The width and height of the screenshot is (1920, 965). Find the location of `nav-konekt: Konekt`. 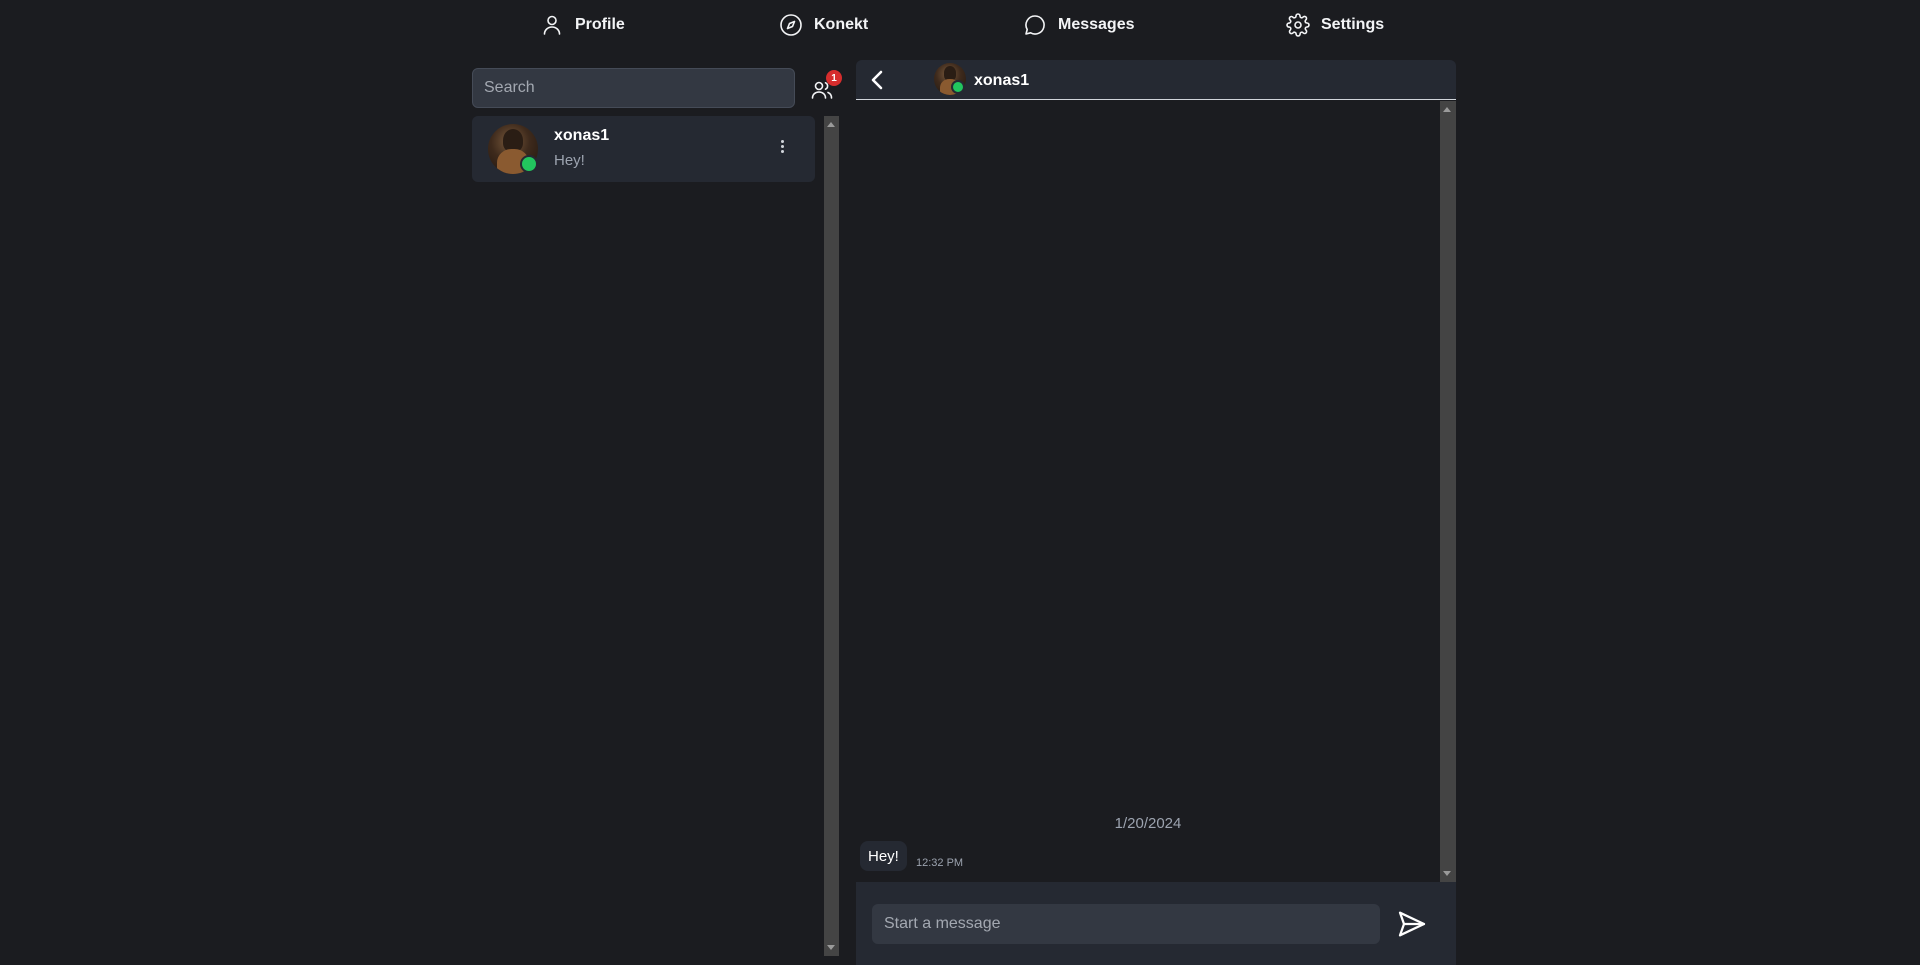

nav-konekt: Konekt is located at coordinates (823, 25).